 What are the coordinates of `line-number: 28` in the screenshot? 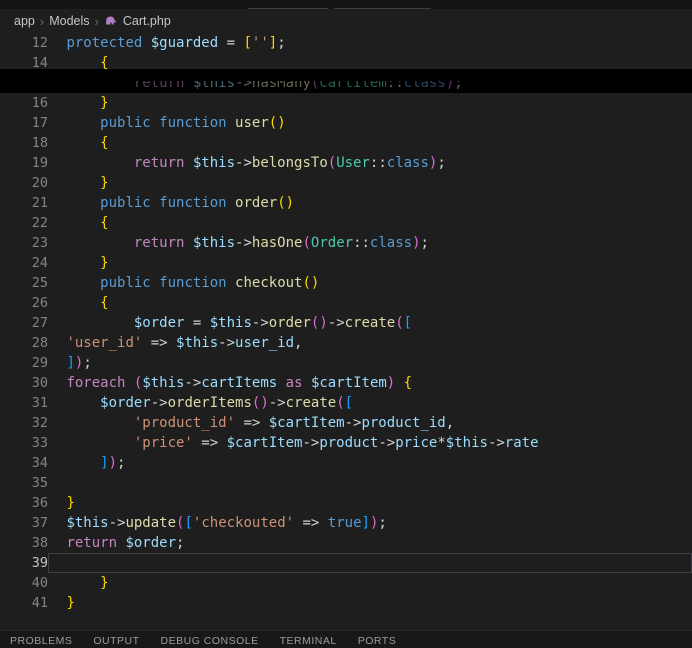 It's located at (24, 343).